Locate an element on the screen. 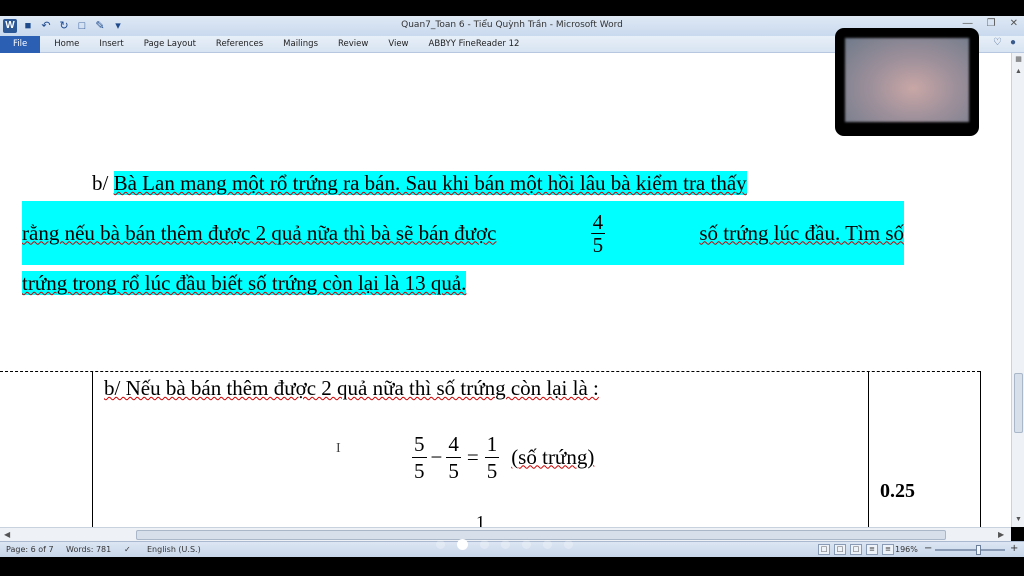 Image resolution: width=1024 pixels, height=576 pixels. slide-dot-active is located at coordinates (462, 544).